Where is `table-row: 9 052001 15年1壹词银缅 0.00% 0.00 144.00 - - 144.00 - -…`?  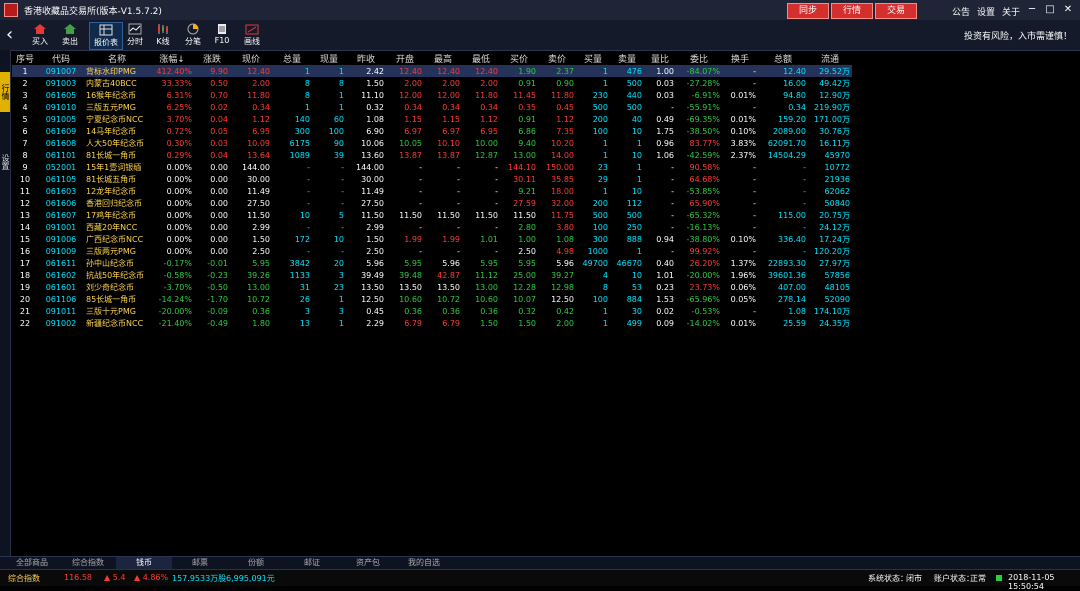 table-row: 9 052001 15年1壹词银缅 0.00% 0.00 144.00 - - 144.00 - -… is located at coordinates (432, 167).